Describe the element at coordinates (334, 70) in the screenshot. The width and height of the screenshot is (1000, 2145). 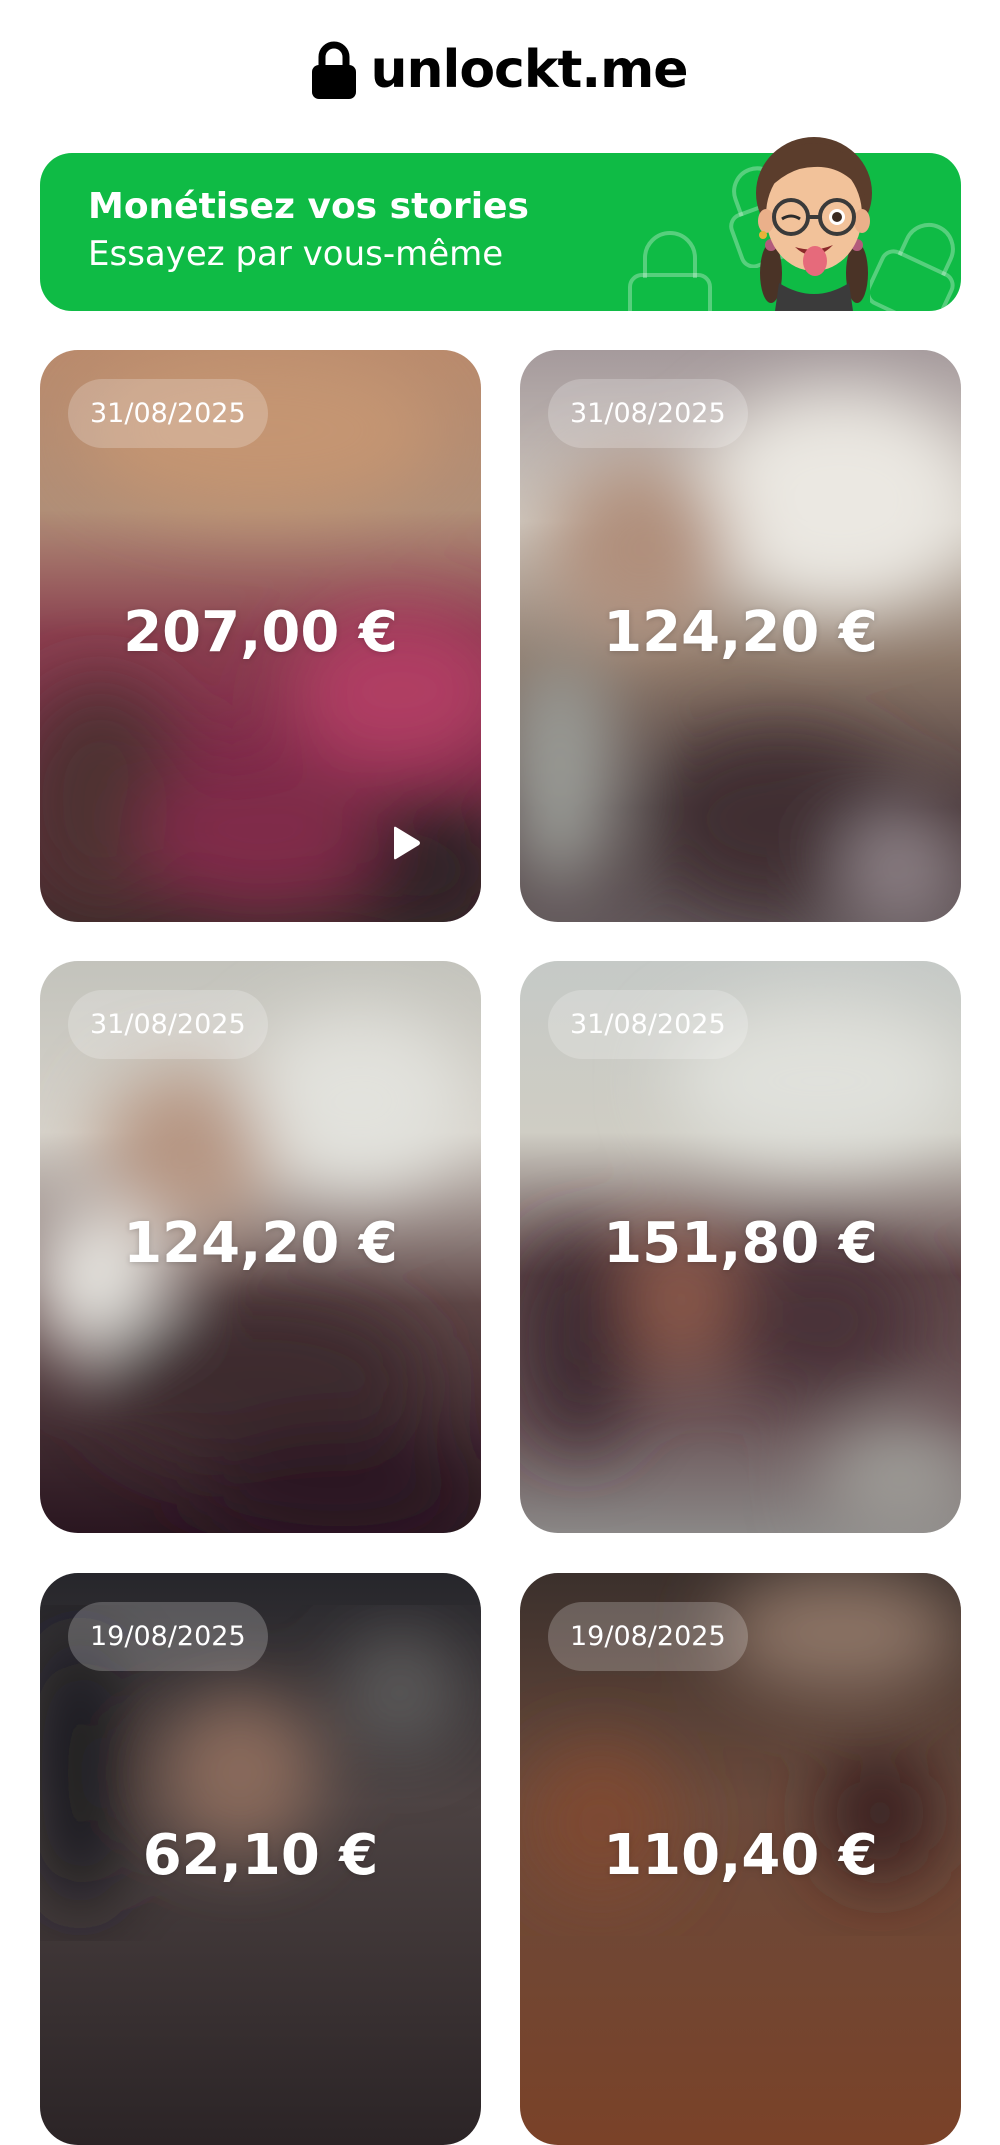
I see `lock-icon` at that location.